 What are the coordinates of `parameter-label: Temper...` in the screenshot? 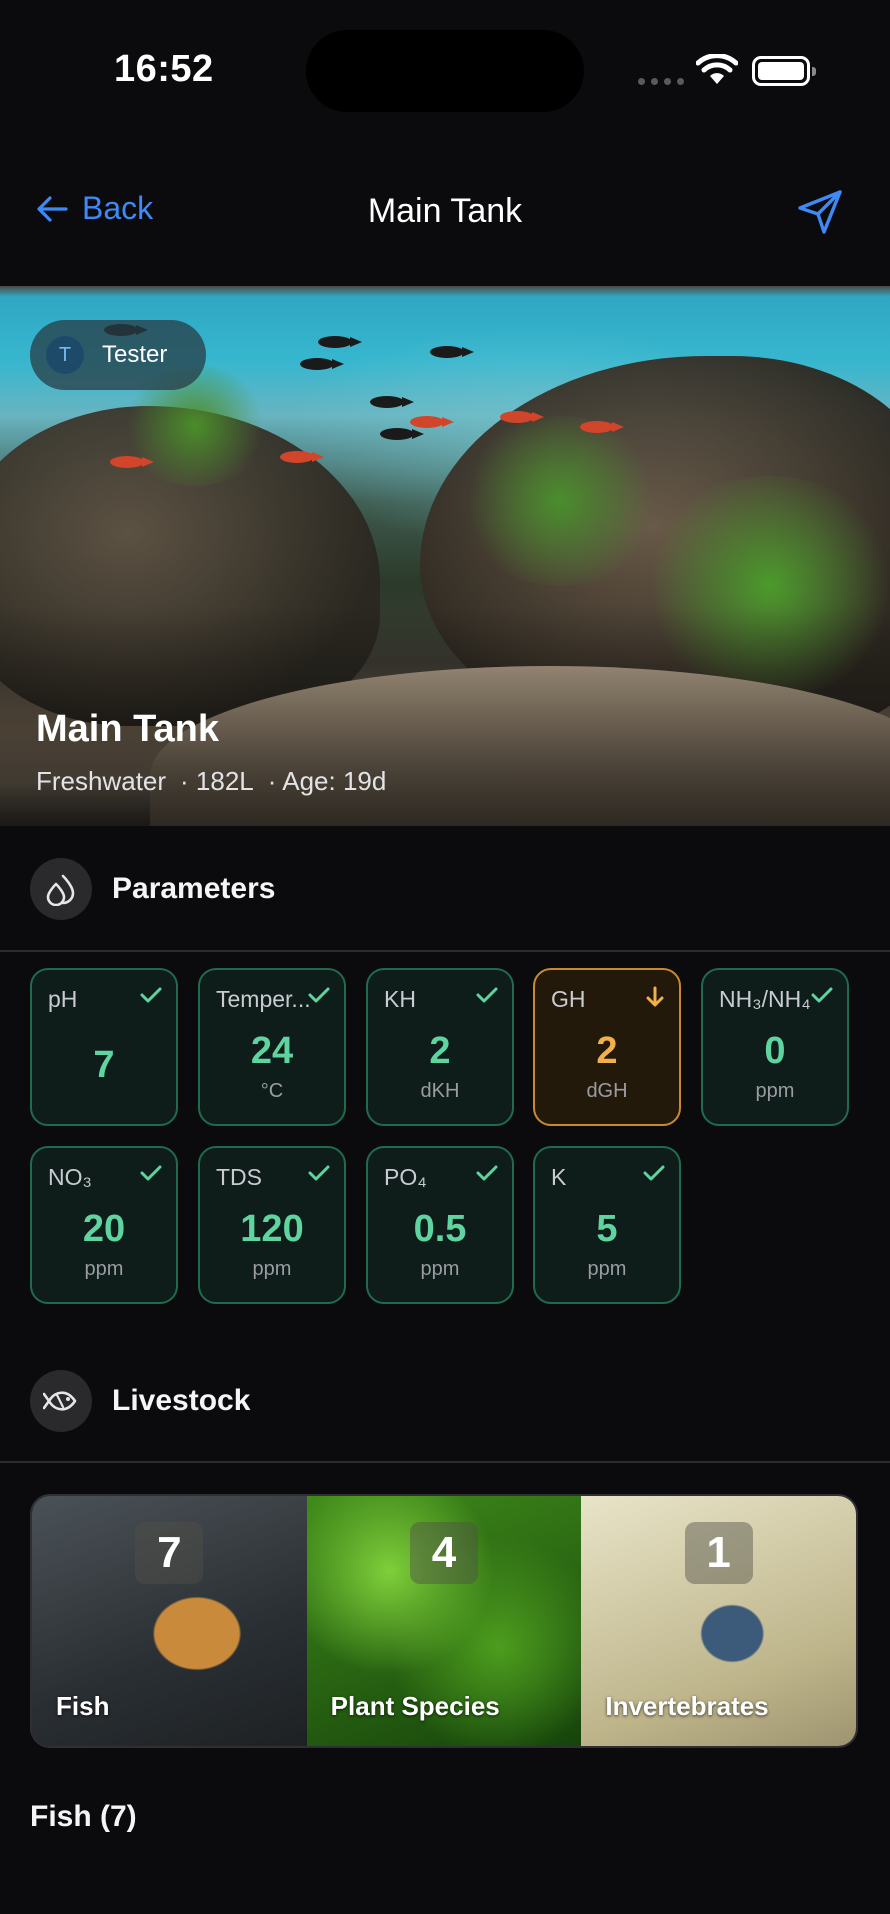 It's located at (263, 999).